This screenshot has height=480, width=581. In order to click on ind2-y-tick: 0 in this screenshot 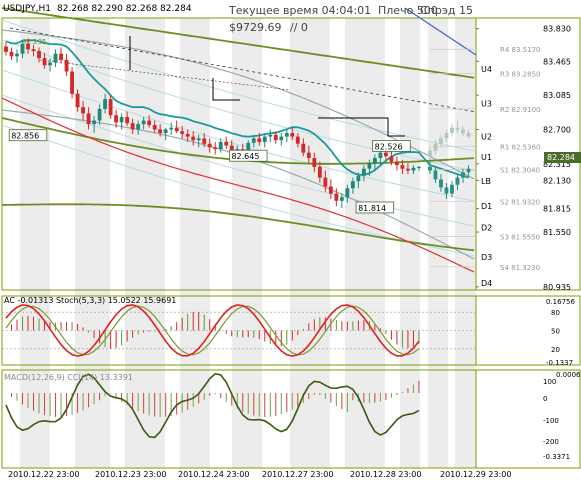, I will do `click(545, 399)`.